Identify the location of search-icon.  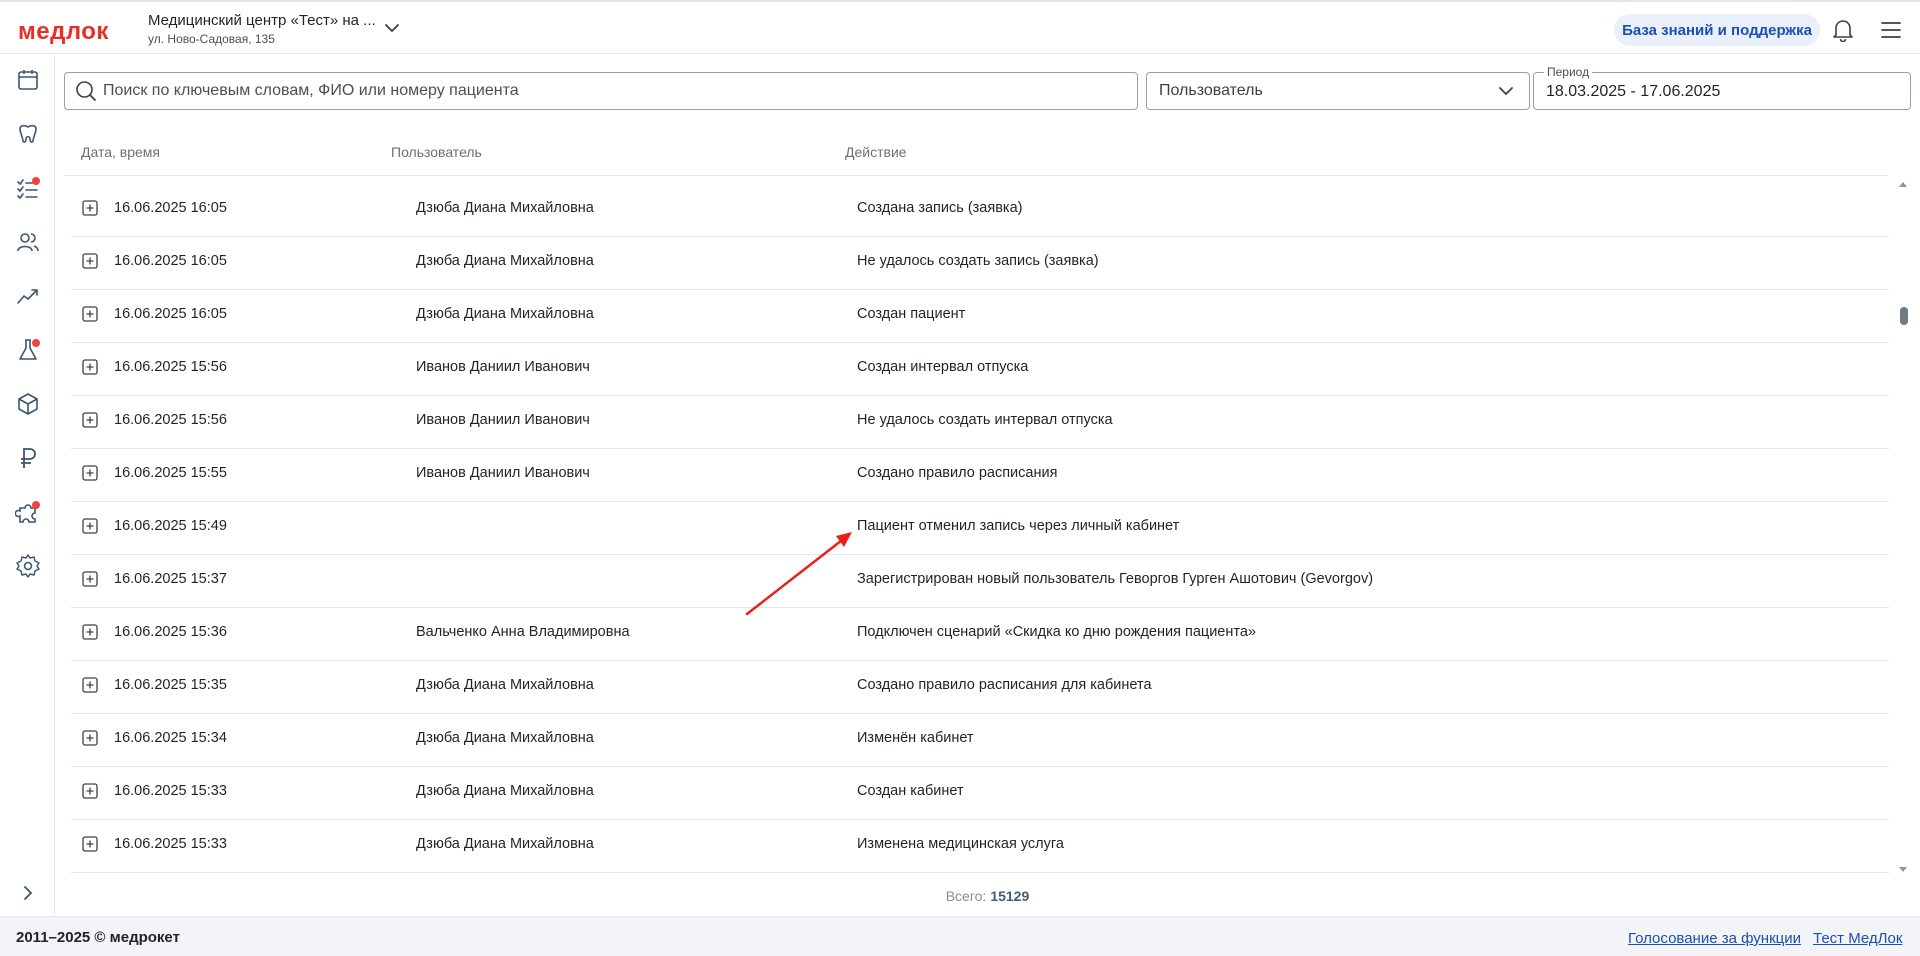
(86, 91).